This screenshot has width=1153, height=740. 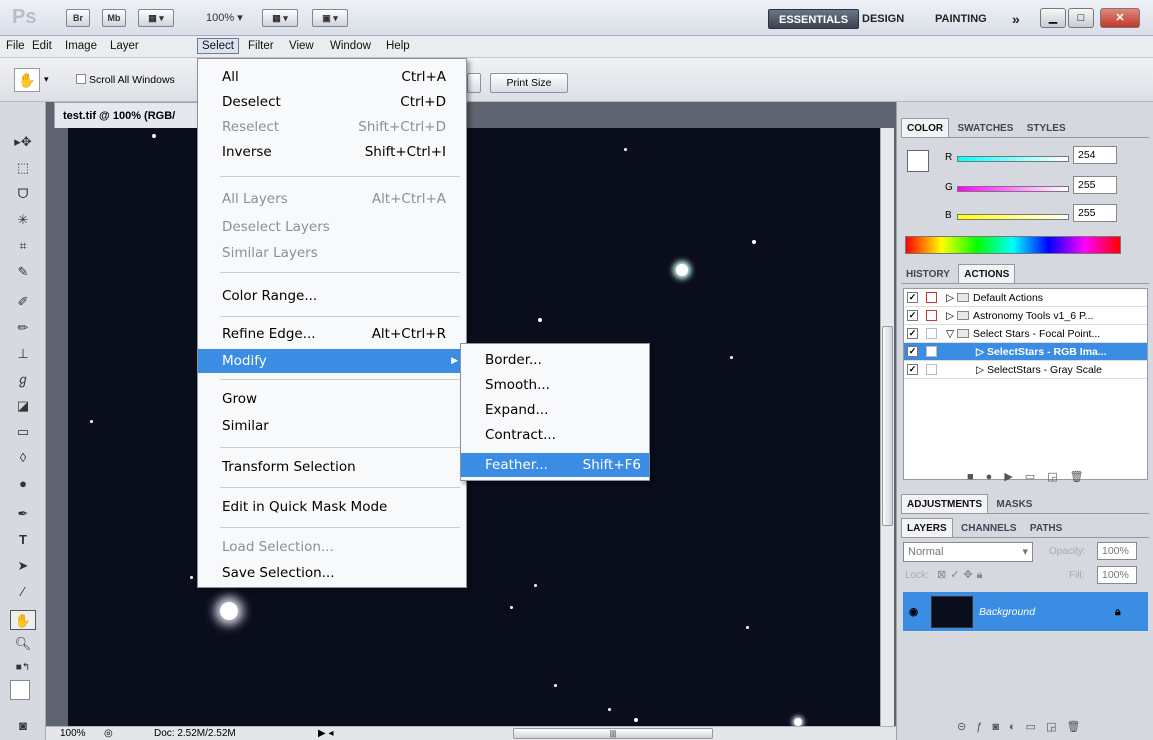 I want to click on menu-window: Window, so click(x=350, y=46).